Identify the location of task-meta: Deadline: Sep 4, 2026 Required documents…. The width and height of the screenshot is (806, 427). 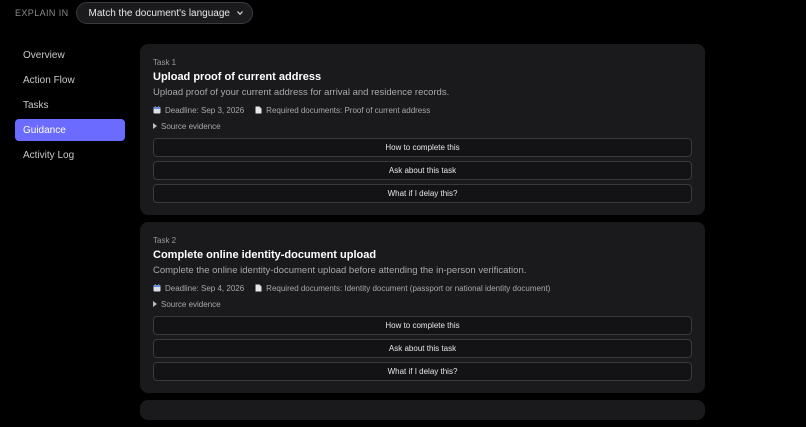
(422, 288).